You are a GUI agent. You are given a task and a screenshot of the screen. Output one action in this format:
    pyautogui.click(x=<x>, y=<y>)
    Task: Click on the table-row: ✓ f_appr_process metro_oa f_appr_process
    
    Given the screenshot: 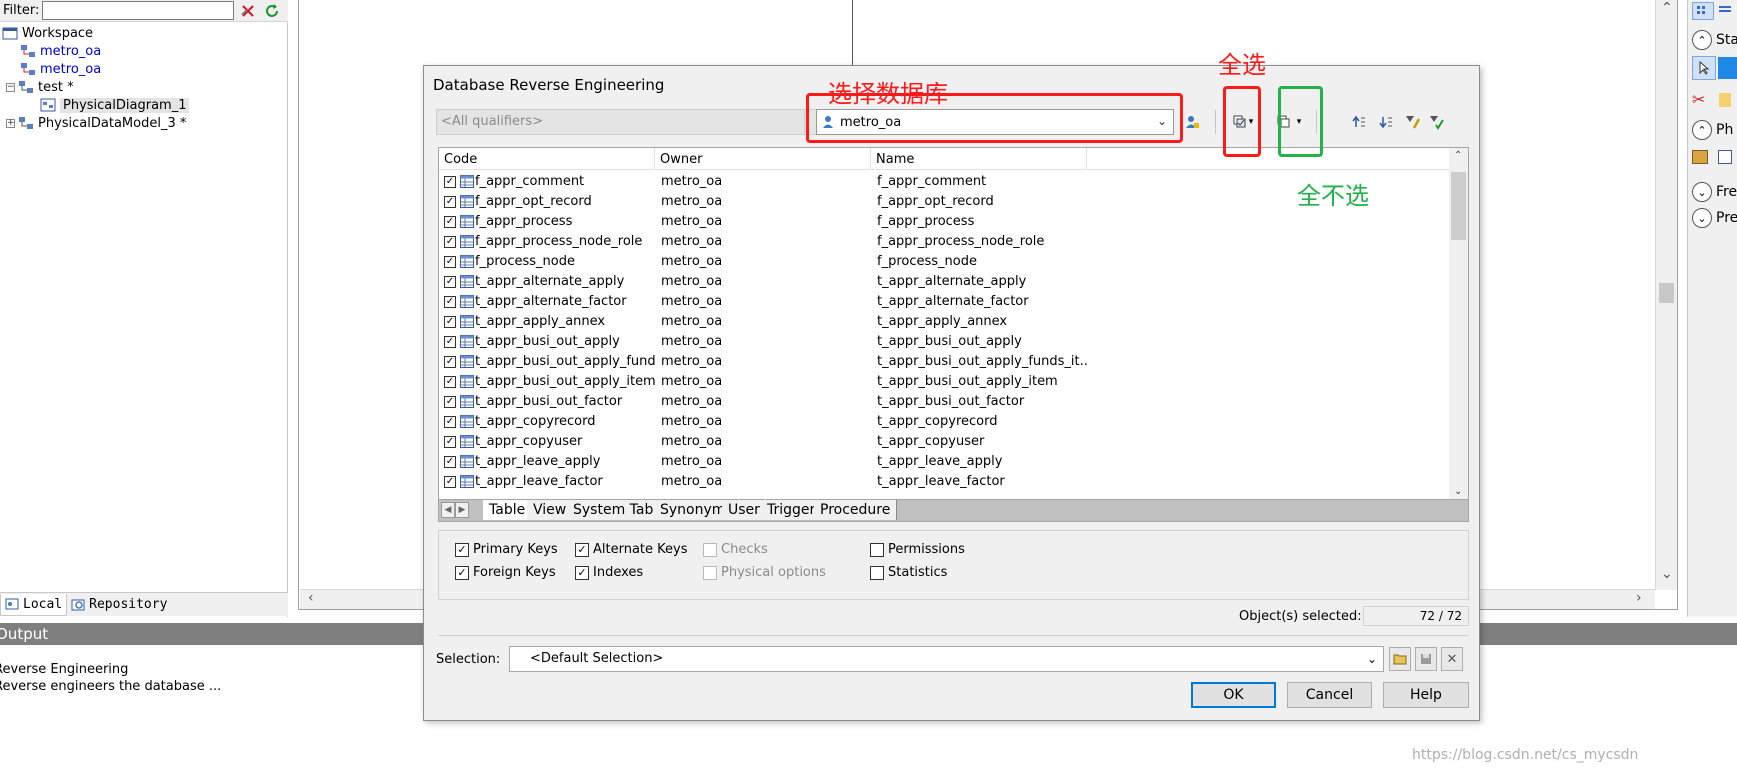 What is the action you would take?
    pyautogui.click(x=944, y=222)
    